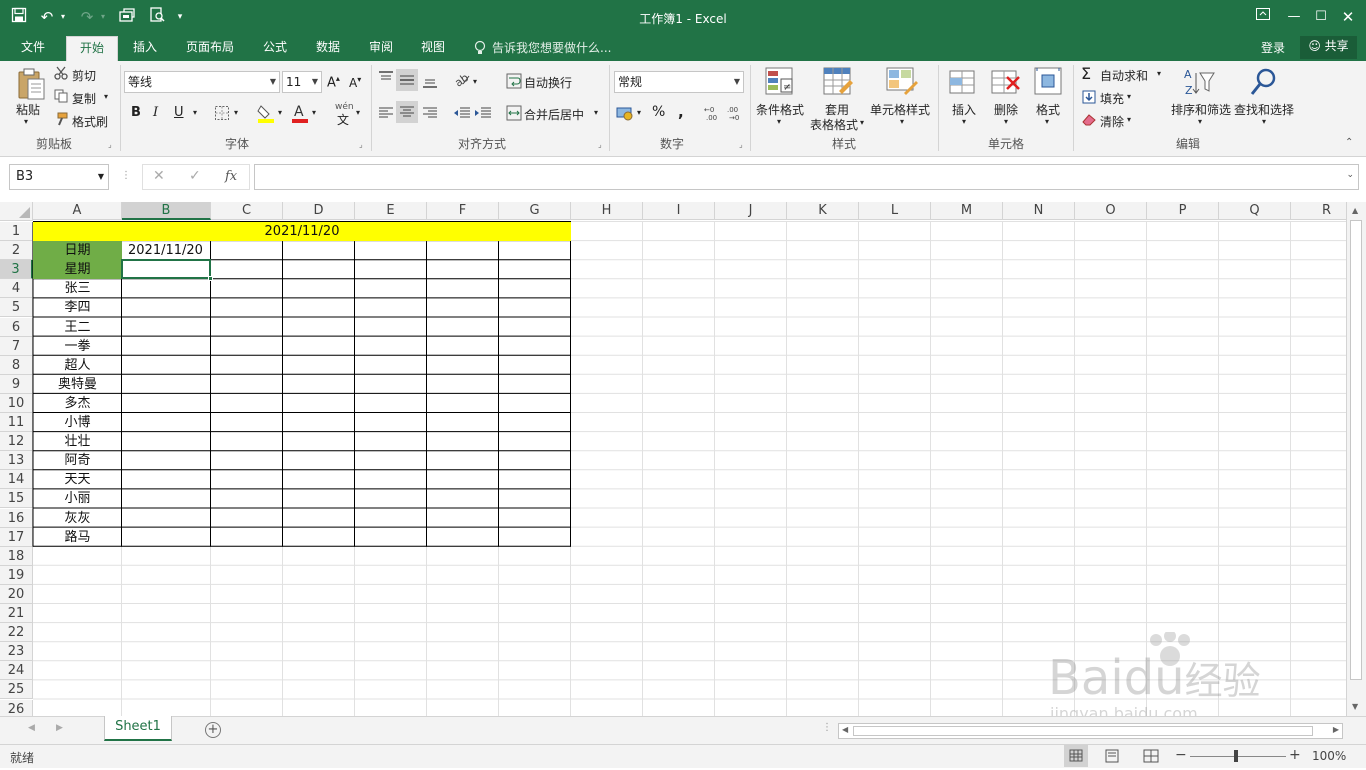 This screenshot has height=770, width=1366. I want to click on insert-dropdown-icon: ▾, so click(964, 121).